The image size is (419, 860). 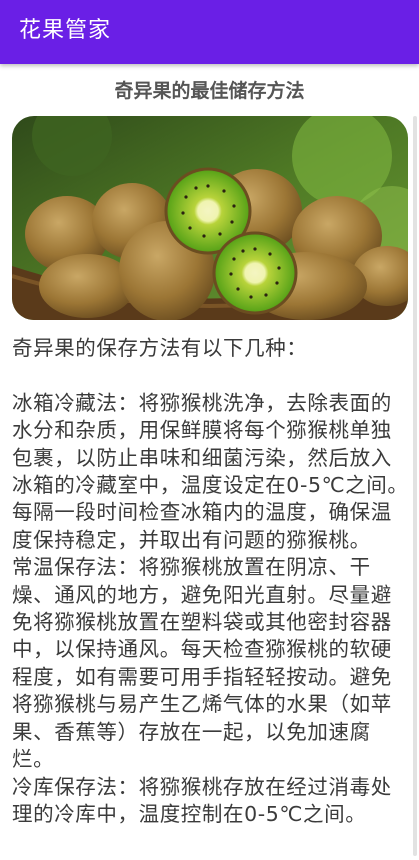 What do you see at coordinates (415, 486) in the screenshot?
I see `scrollbar` at bounding box center [415, 486].